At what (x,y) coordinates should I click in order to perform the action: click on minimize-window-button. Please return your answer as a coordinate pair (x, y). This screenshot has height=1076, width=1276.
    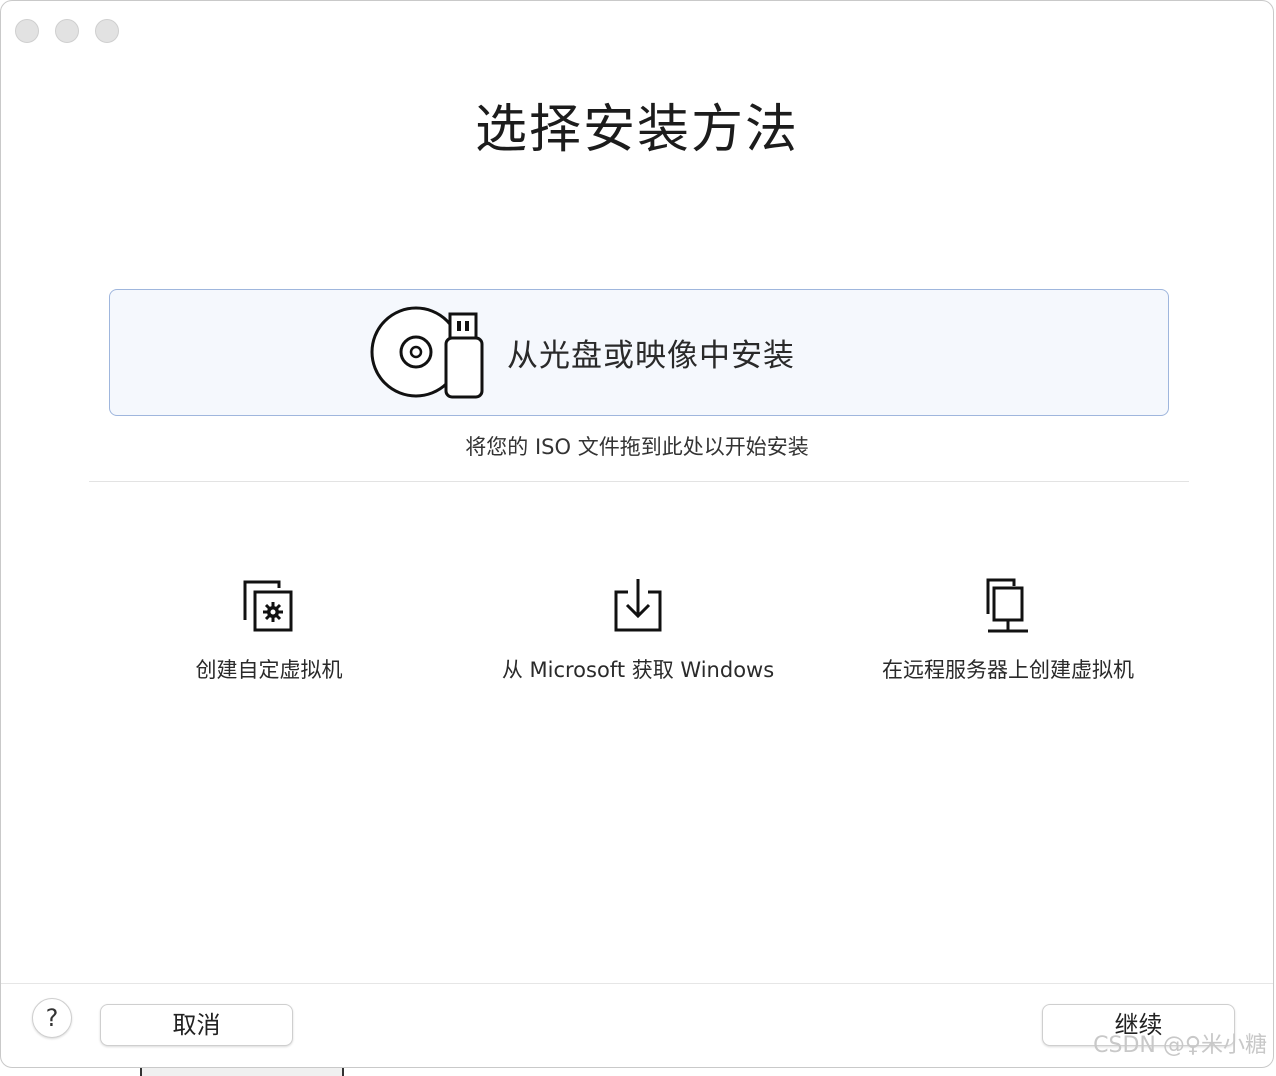
    Looking at the image, I should click on (67, 31).